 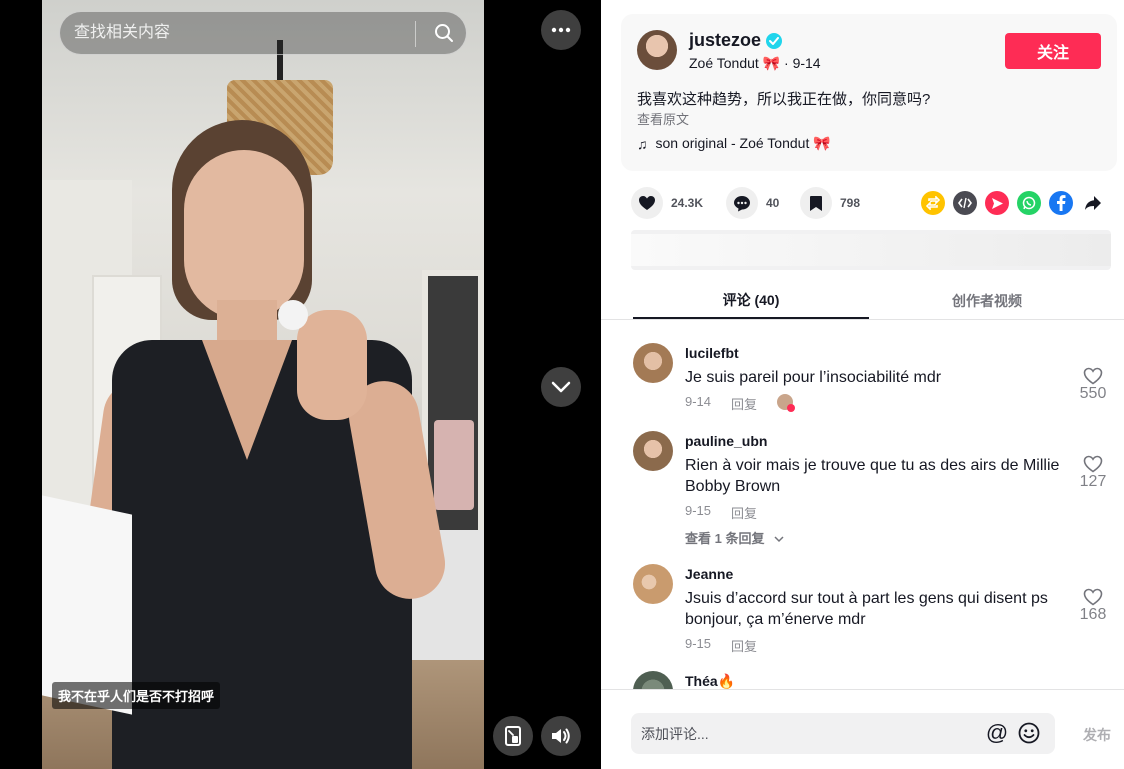 What do you see at coordinates (726, 441) in the screenshot?
I see `comment-username: pauline_ubn` at bounding box center [726, 441].